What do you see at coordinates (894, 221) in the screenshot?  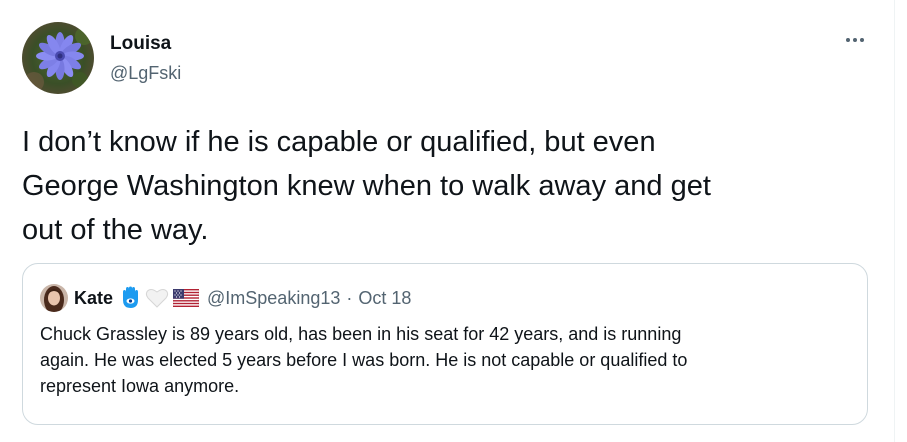 I see `divider` at bounding box center [894, 221].